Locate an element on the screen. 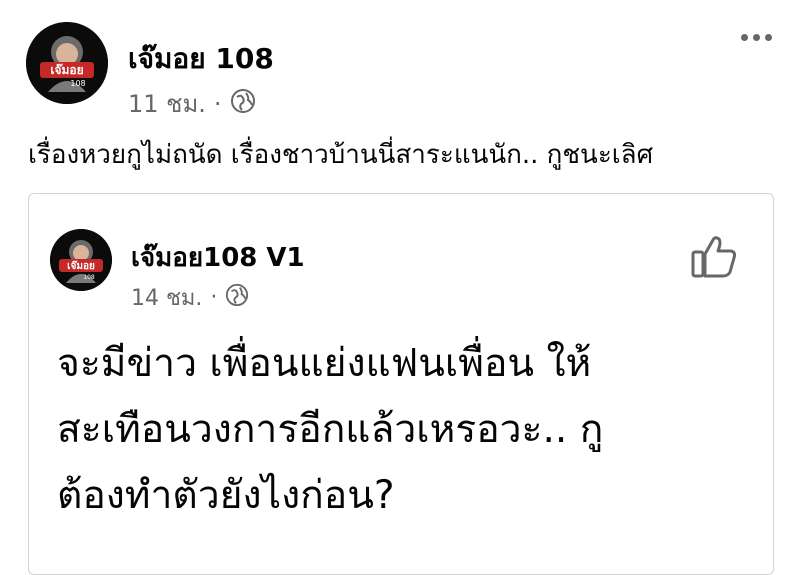 The width and height of the screenshot is (800, 575). avatar-badge-number: 108 is located at coordinates (77, 83).